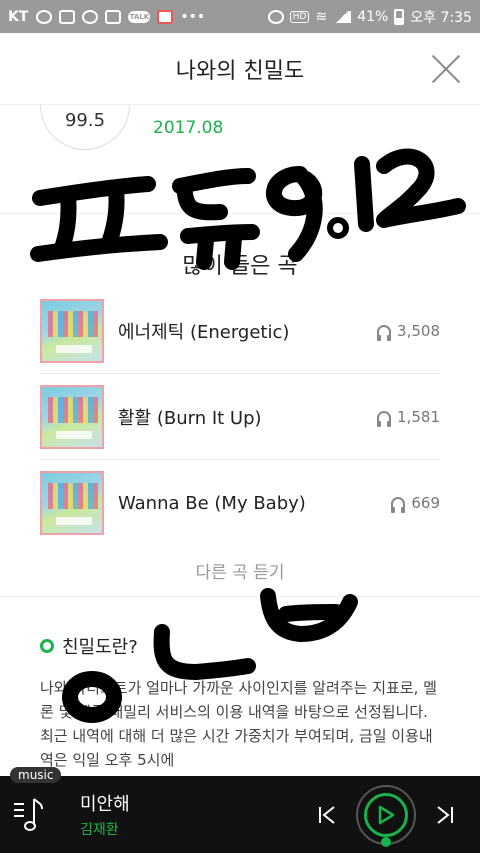  What do you see at coordinates (165, 16) in the screenshot?
I see `calendar-check-icon` at bounding box center [165, 16].